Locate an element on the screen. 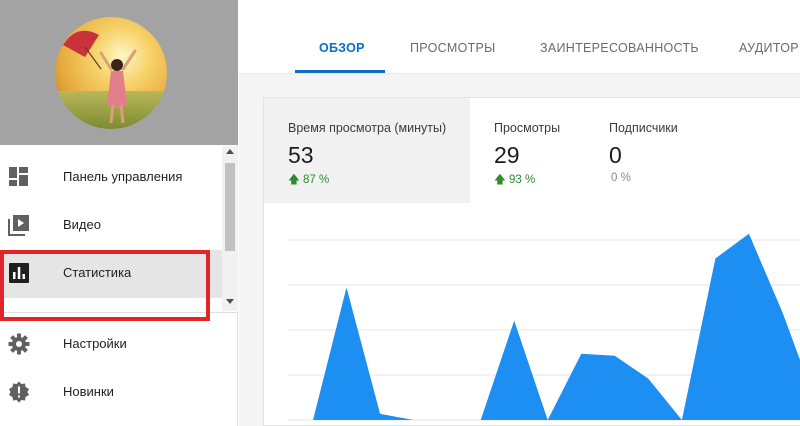 The height and width of the screenshot is (426, 800). metric-change: 🡅 87 % is located at coordinates (309, 180).